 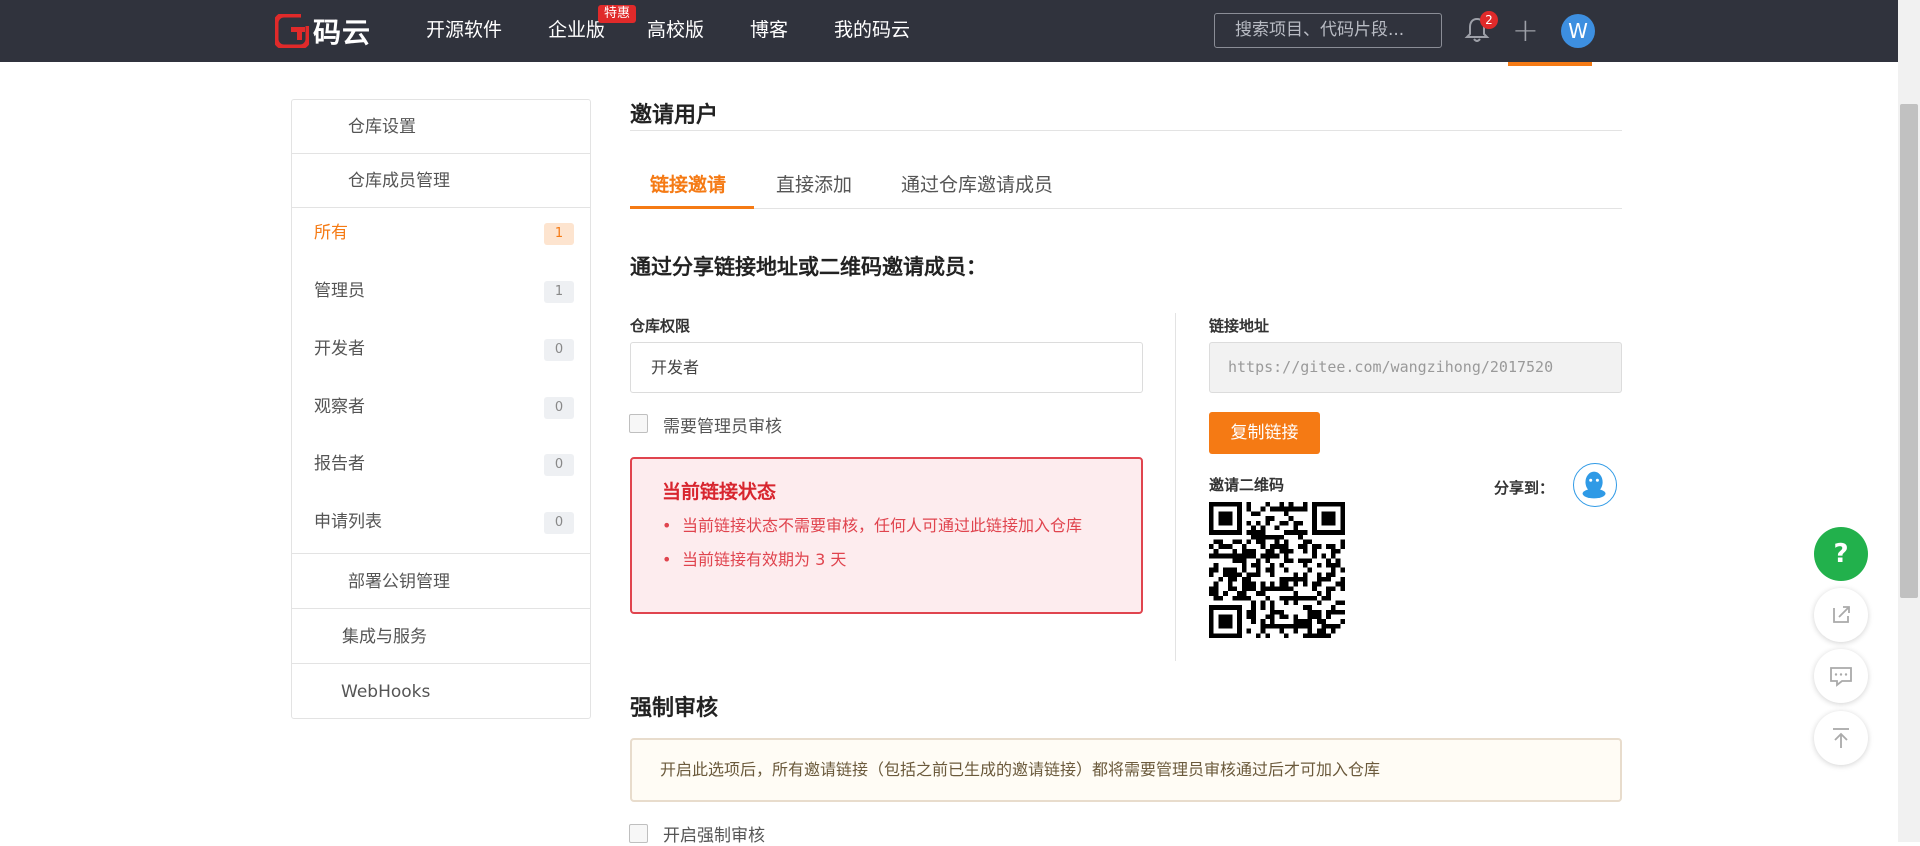 What do you see at coordinates (441, 692) in the screenshot?
I see `sidebar-item-webhooks: WebHooks` at bounding box center [441, 692].